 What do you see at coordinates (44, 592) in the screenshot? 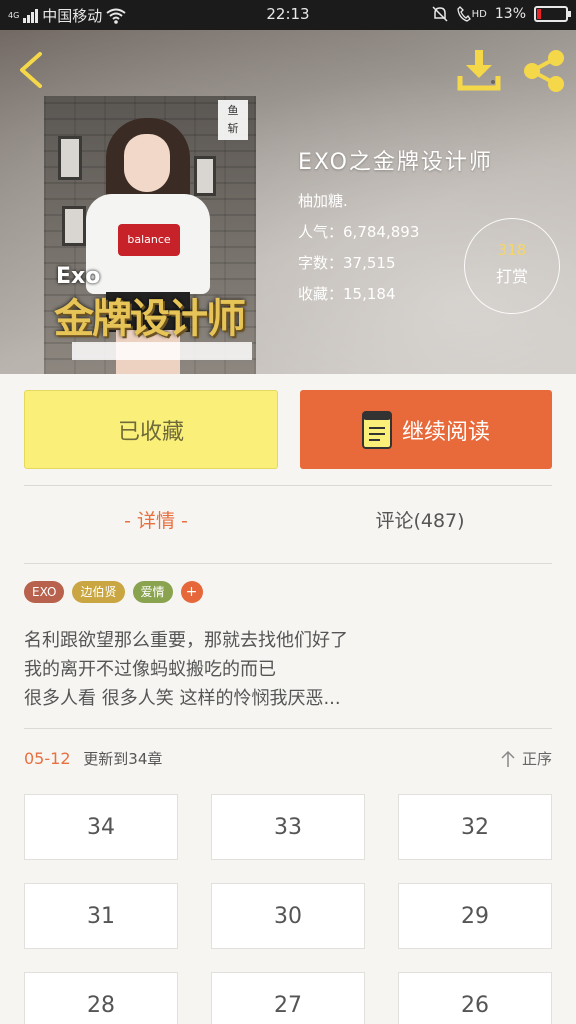
I see `tag-chip: EXO` at bounding box center [44, 592].